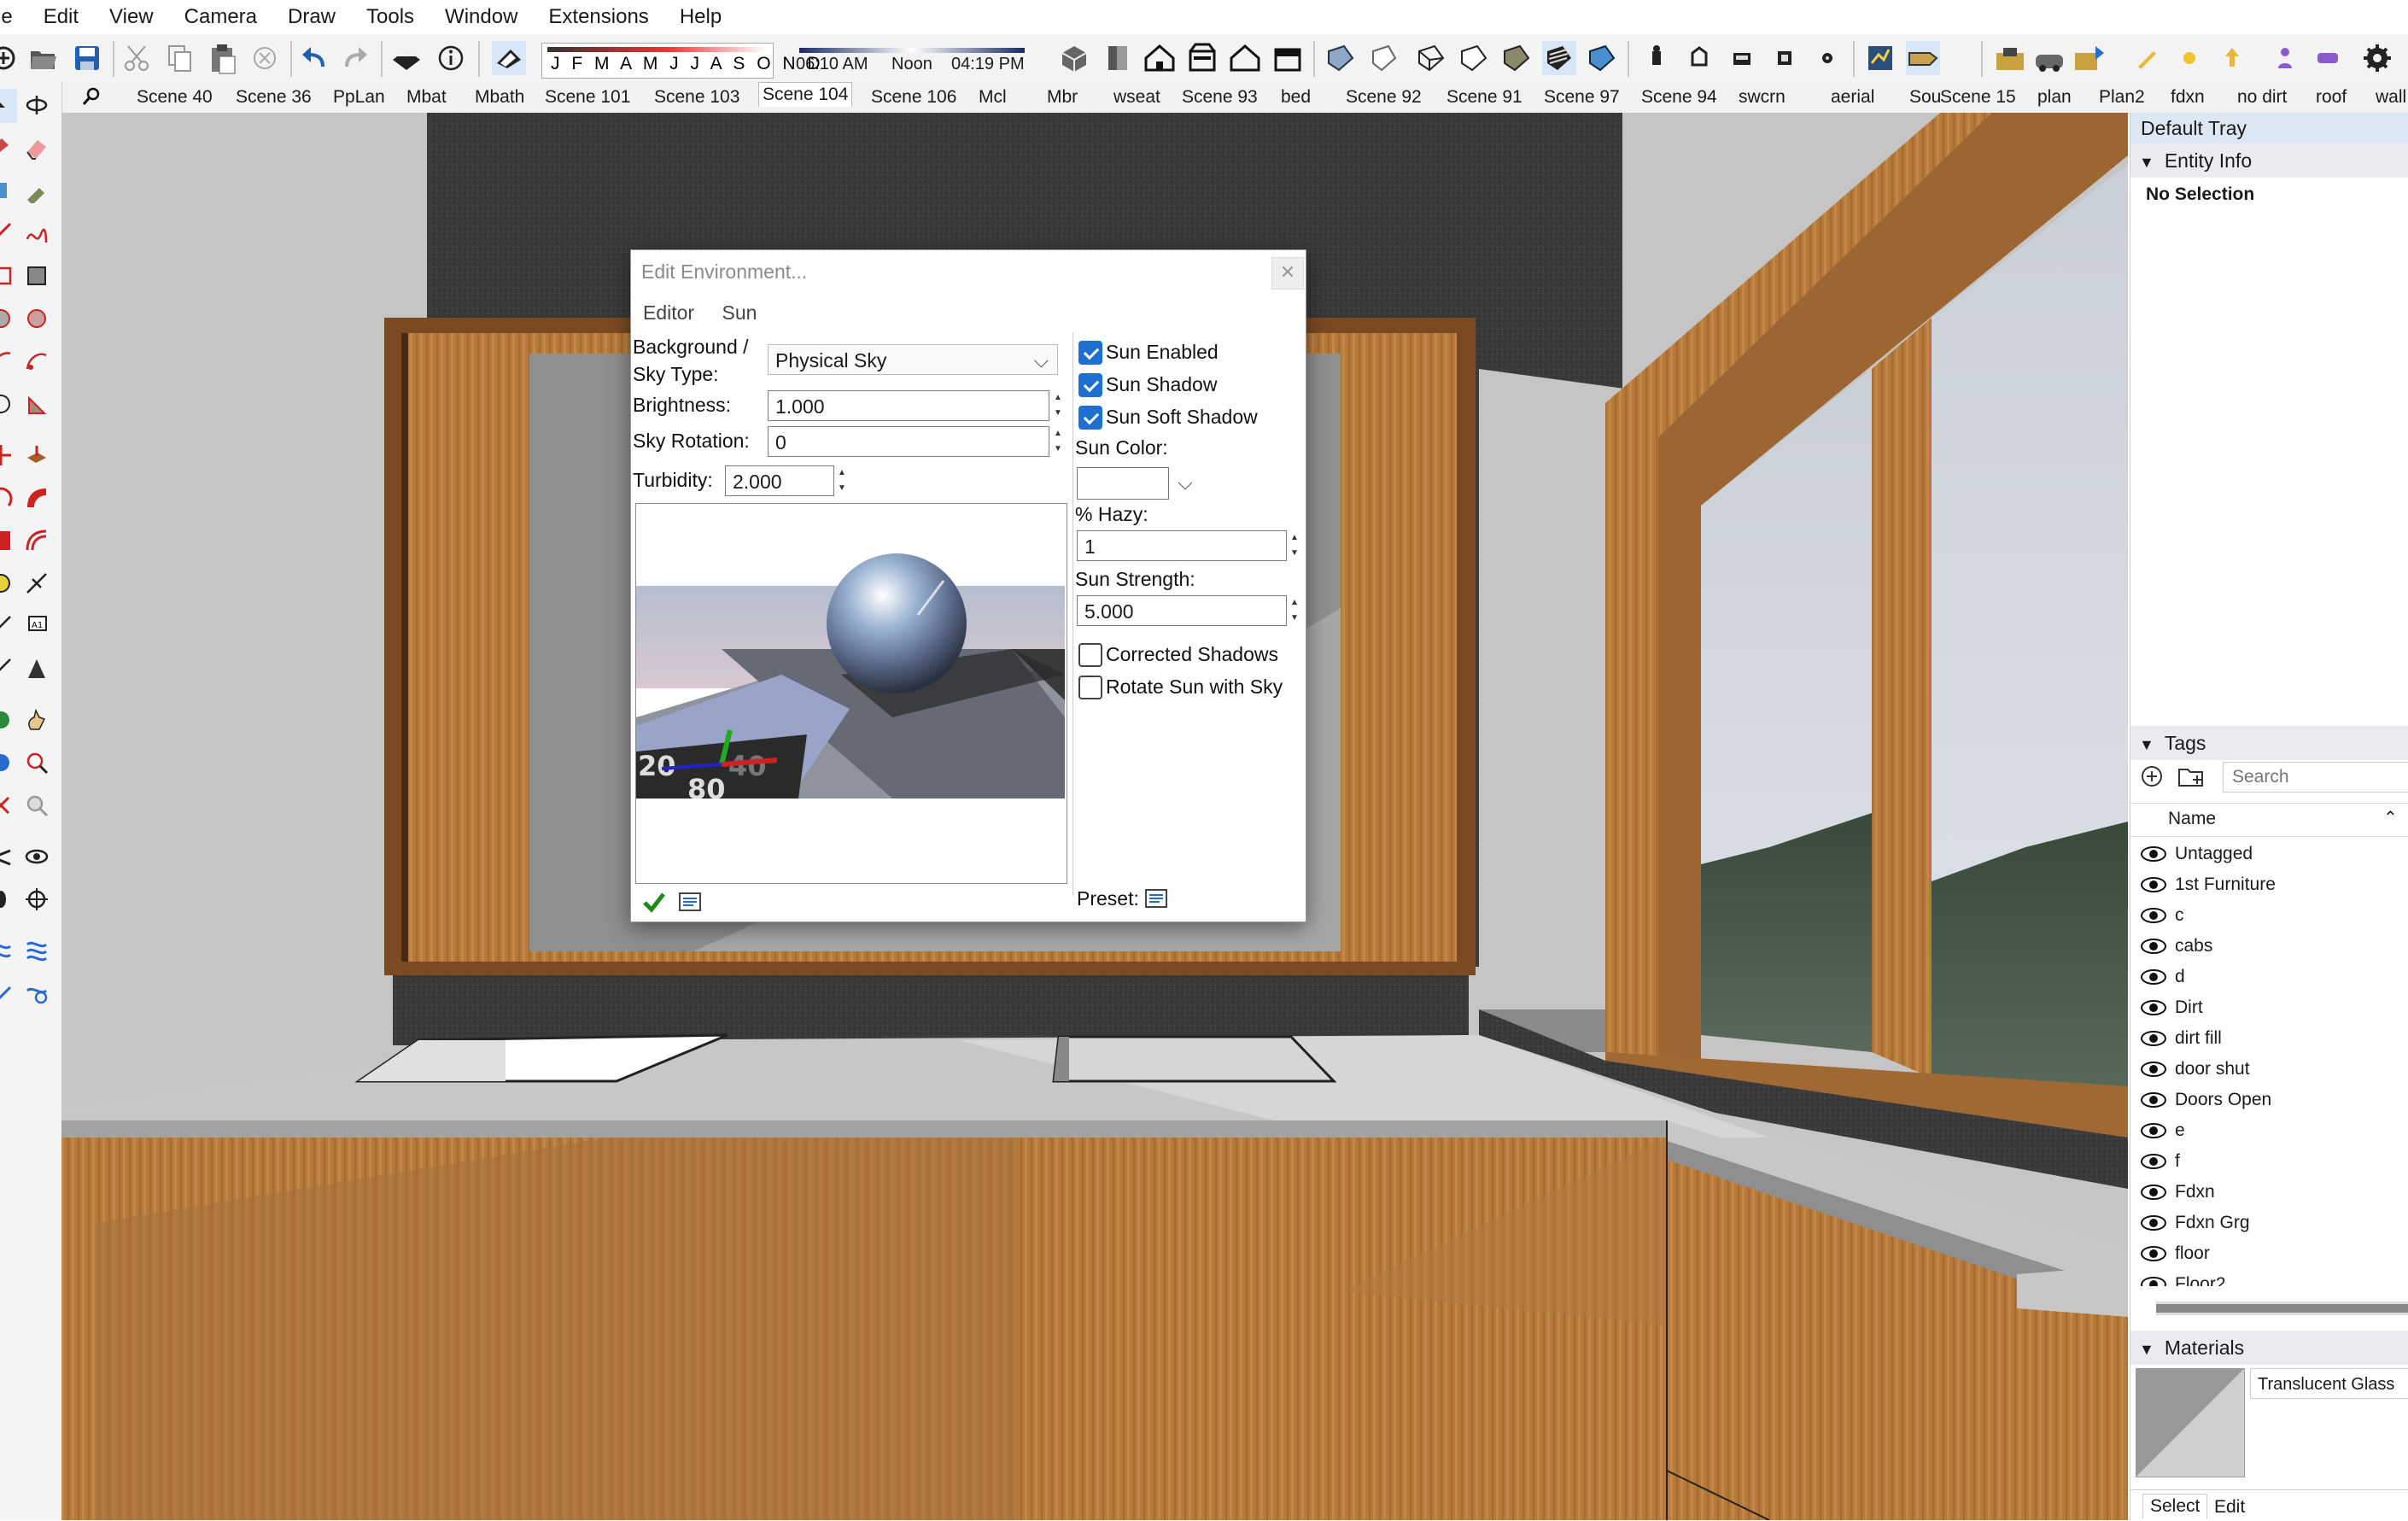 This screenshot has width=2408, height=1521. I want to click on scene-tab: plan, so click(2054, 97).